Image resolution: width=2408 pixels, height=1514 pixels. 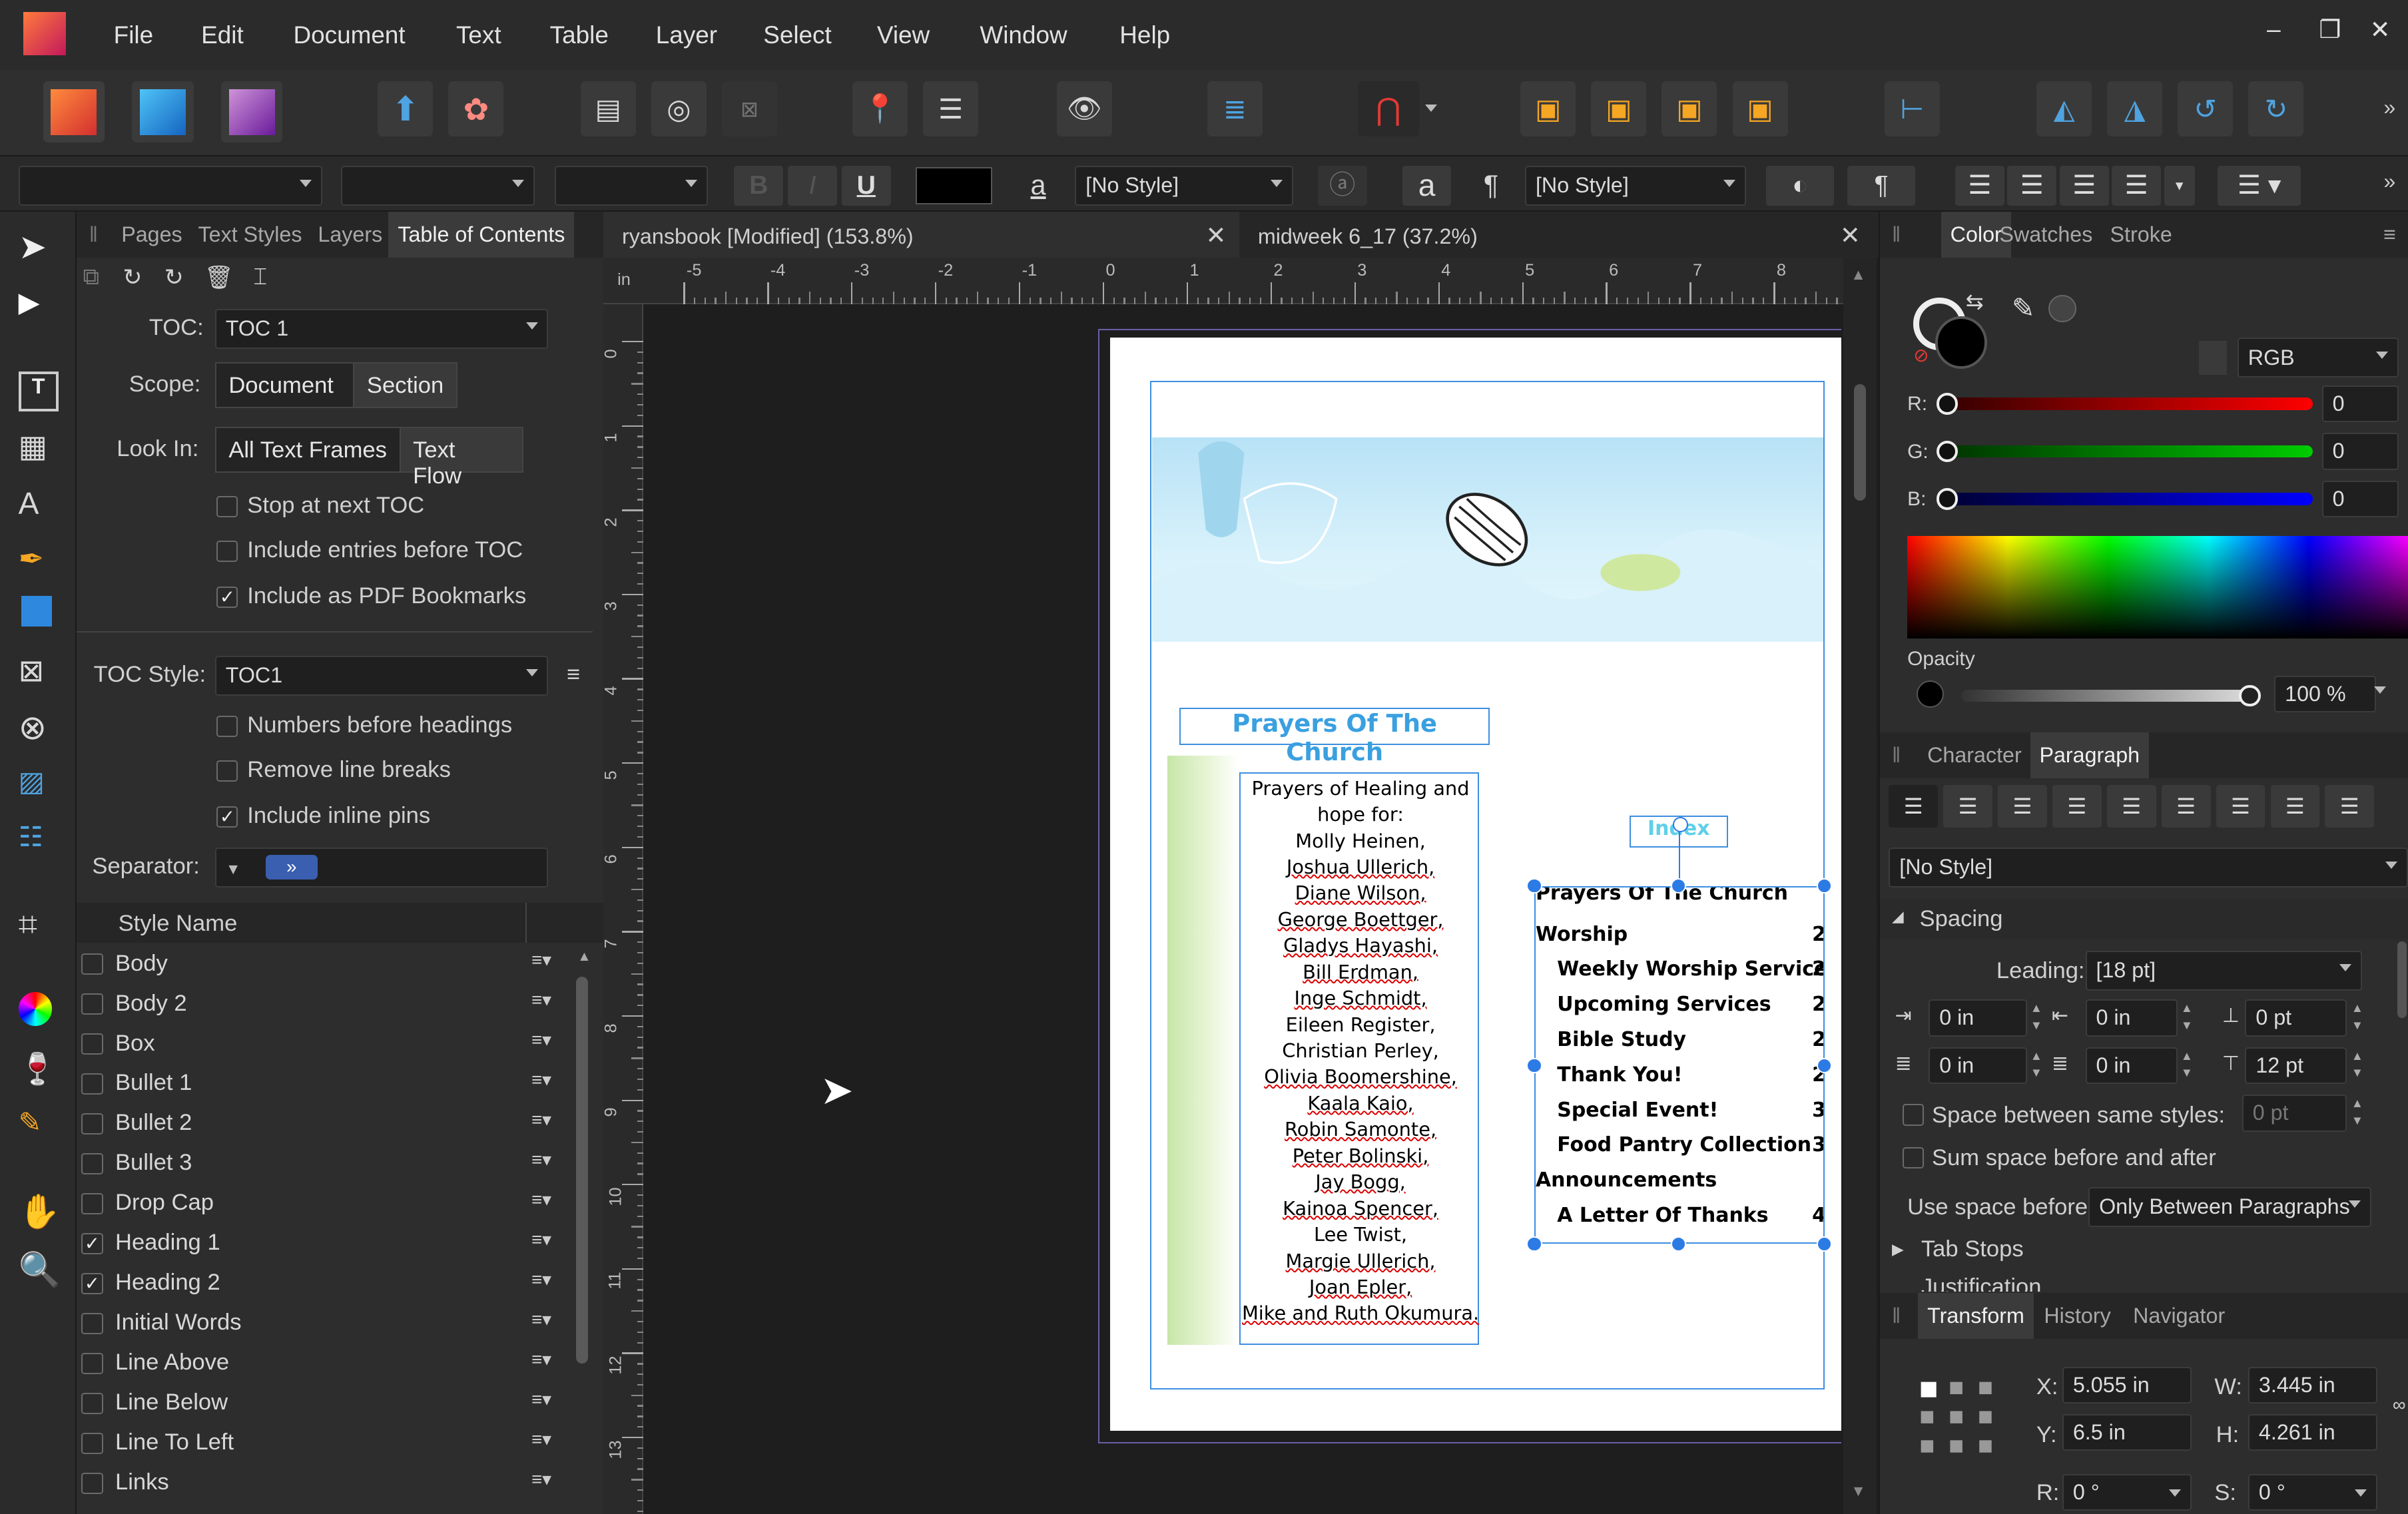 What do you see at coordinates (350, 234) in the screenshot?
I see `tab-layers: Layers` at bounding box center [350, 234].